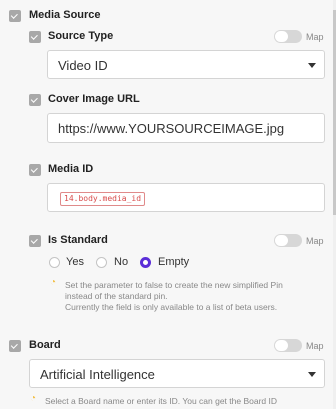 The height and width of the screenshot is (409, 336). Describe the element at coordinates (83, 65) in the screenshot. I see `source-type-value: Video ID` at that location.